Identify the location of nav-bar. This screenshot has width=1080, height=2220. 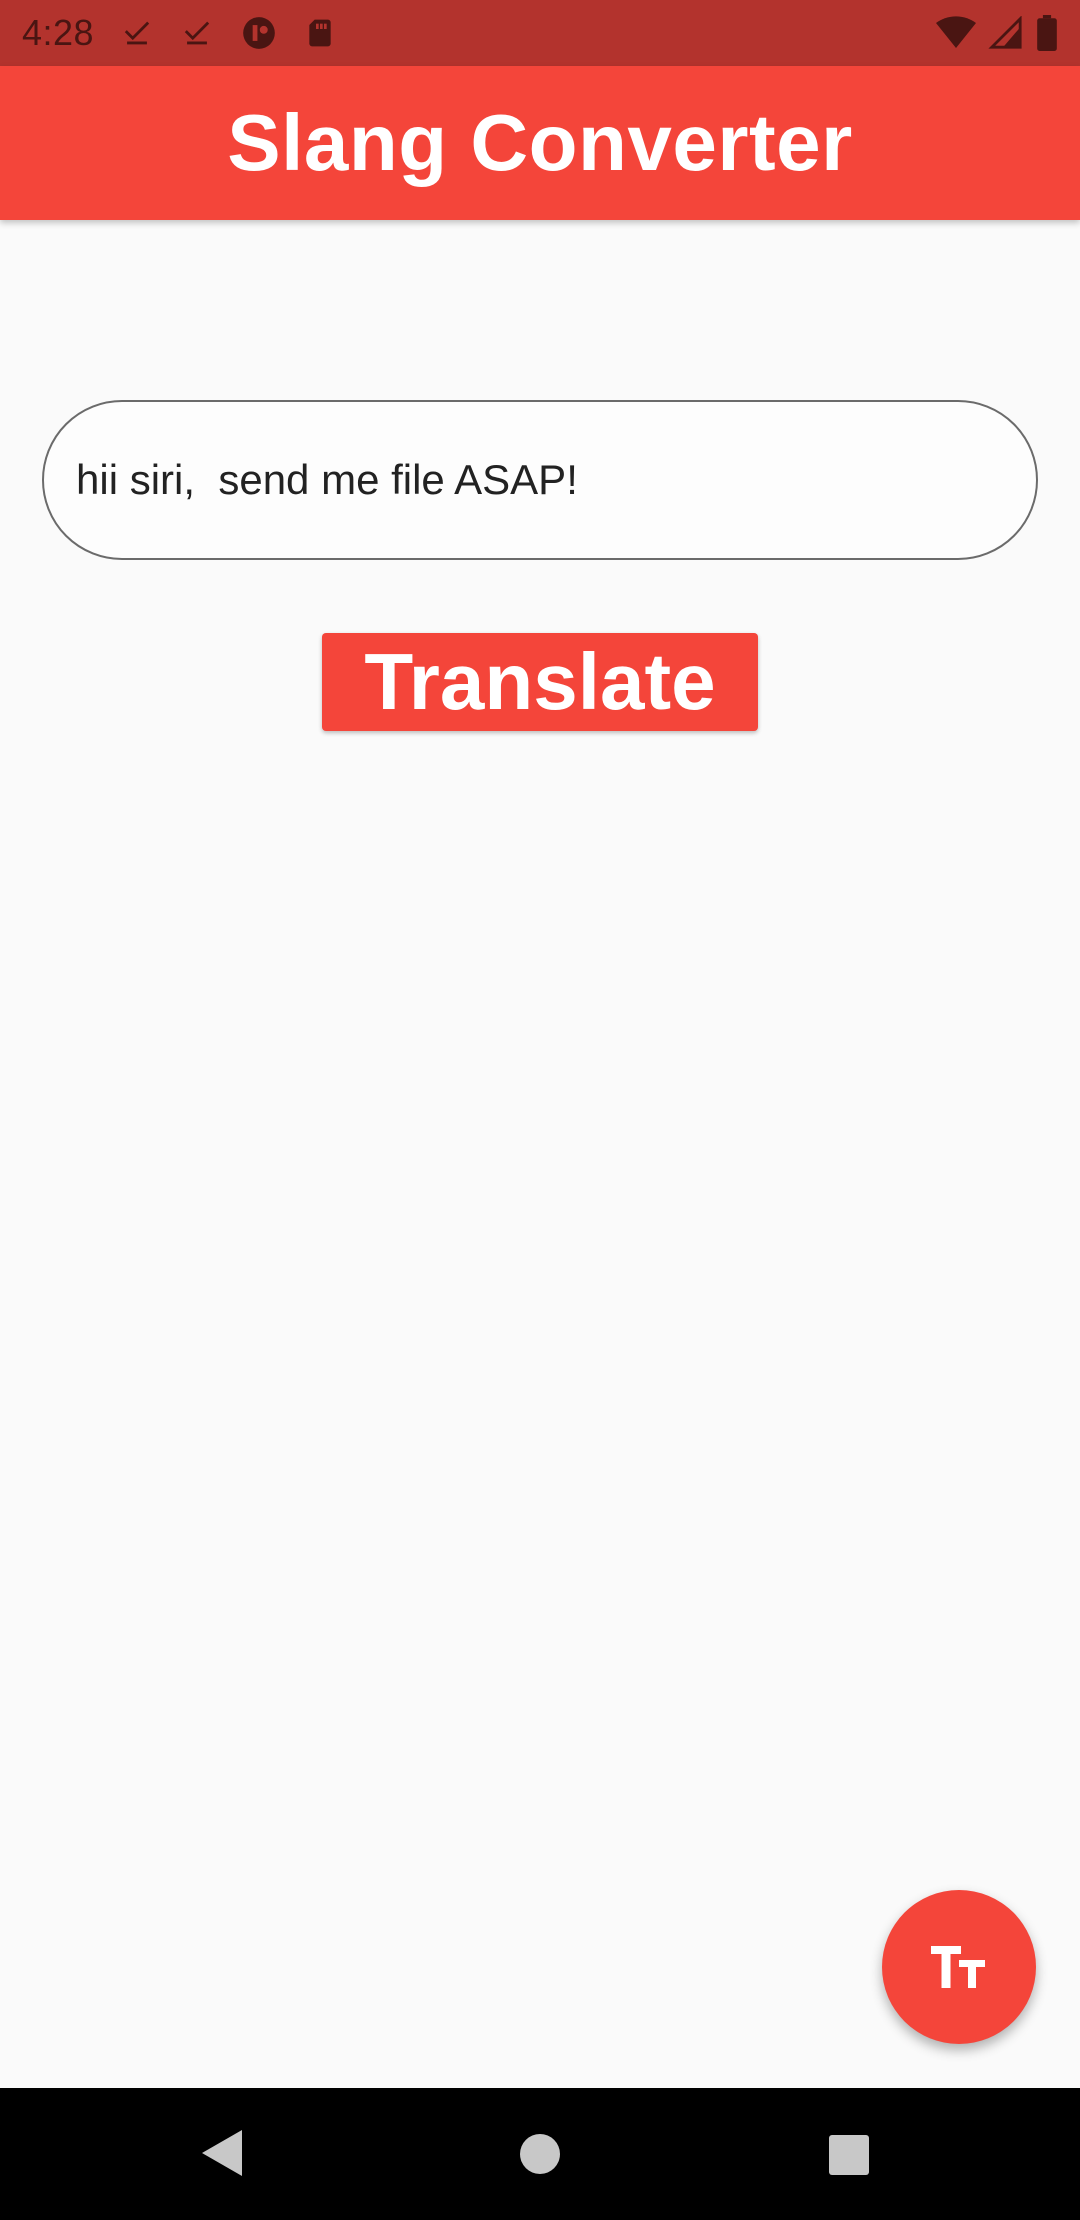
(540, 2154).